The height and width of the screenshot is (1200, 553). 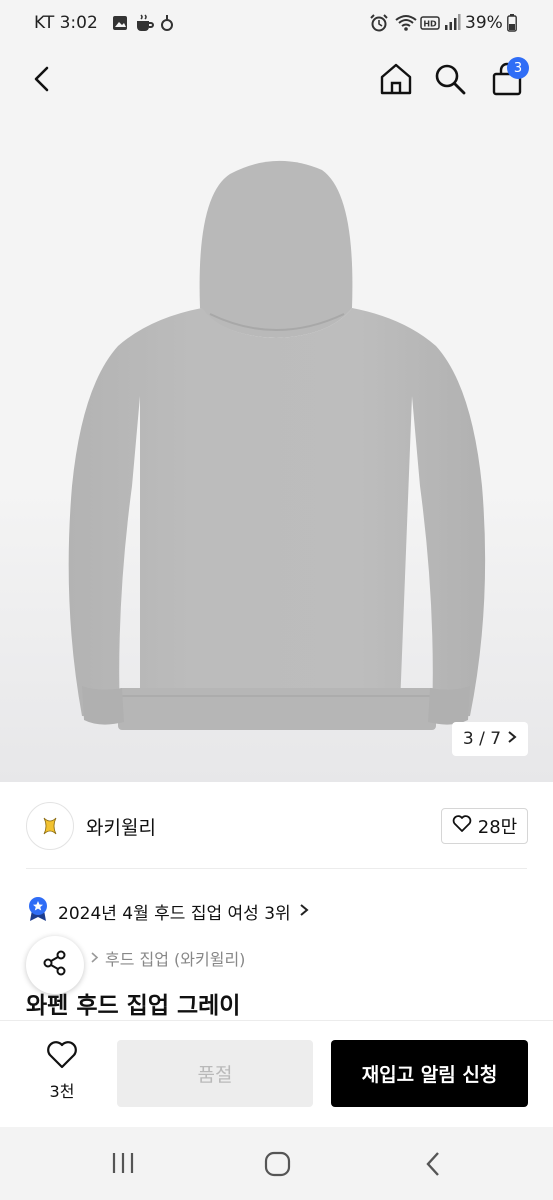 What do you see at coordinates (396, 79) in the screenshot?
I see `home-icon` at bounding box center [396, 79].